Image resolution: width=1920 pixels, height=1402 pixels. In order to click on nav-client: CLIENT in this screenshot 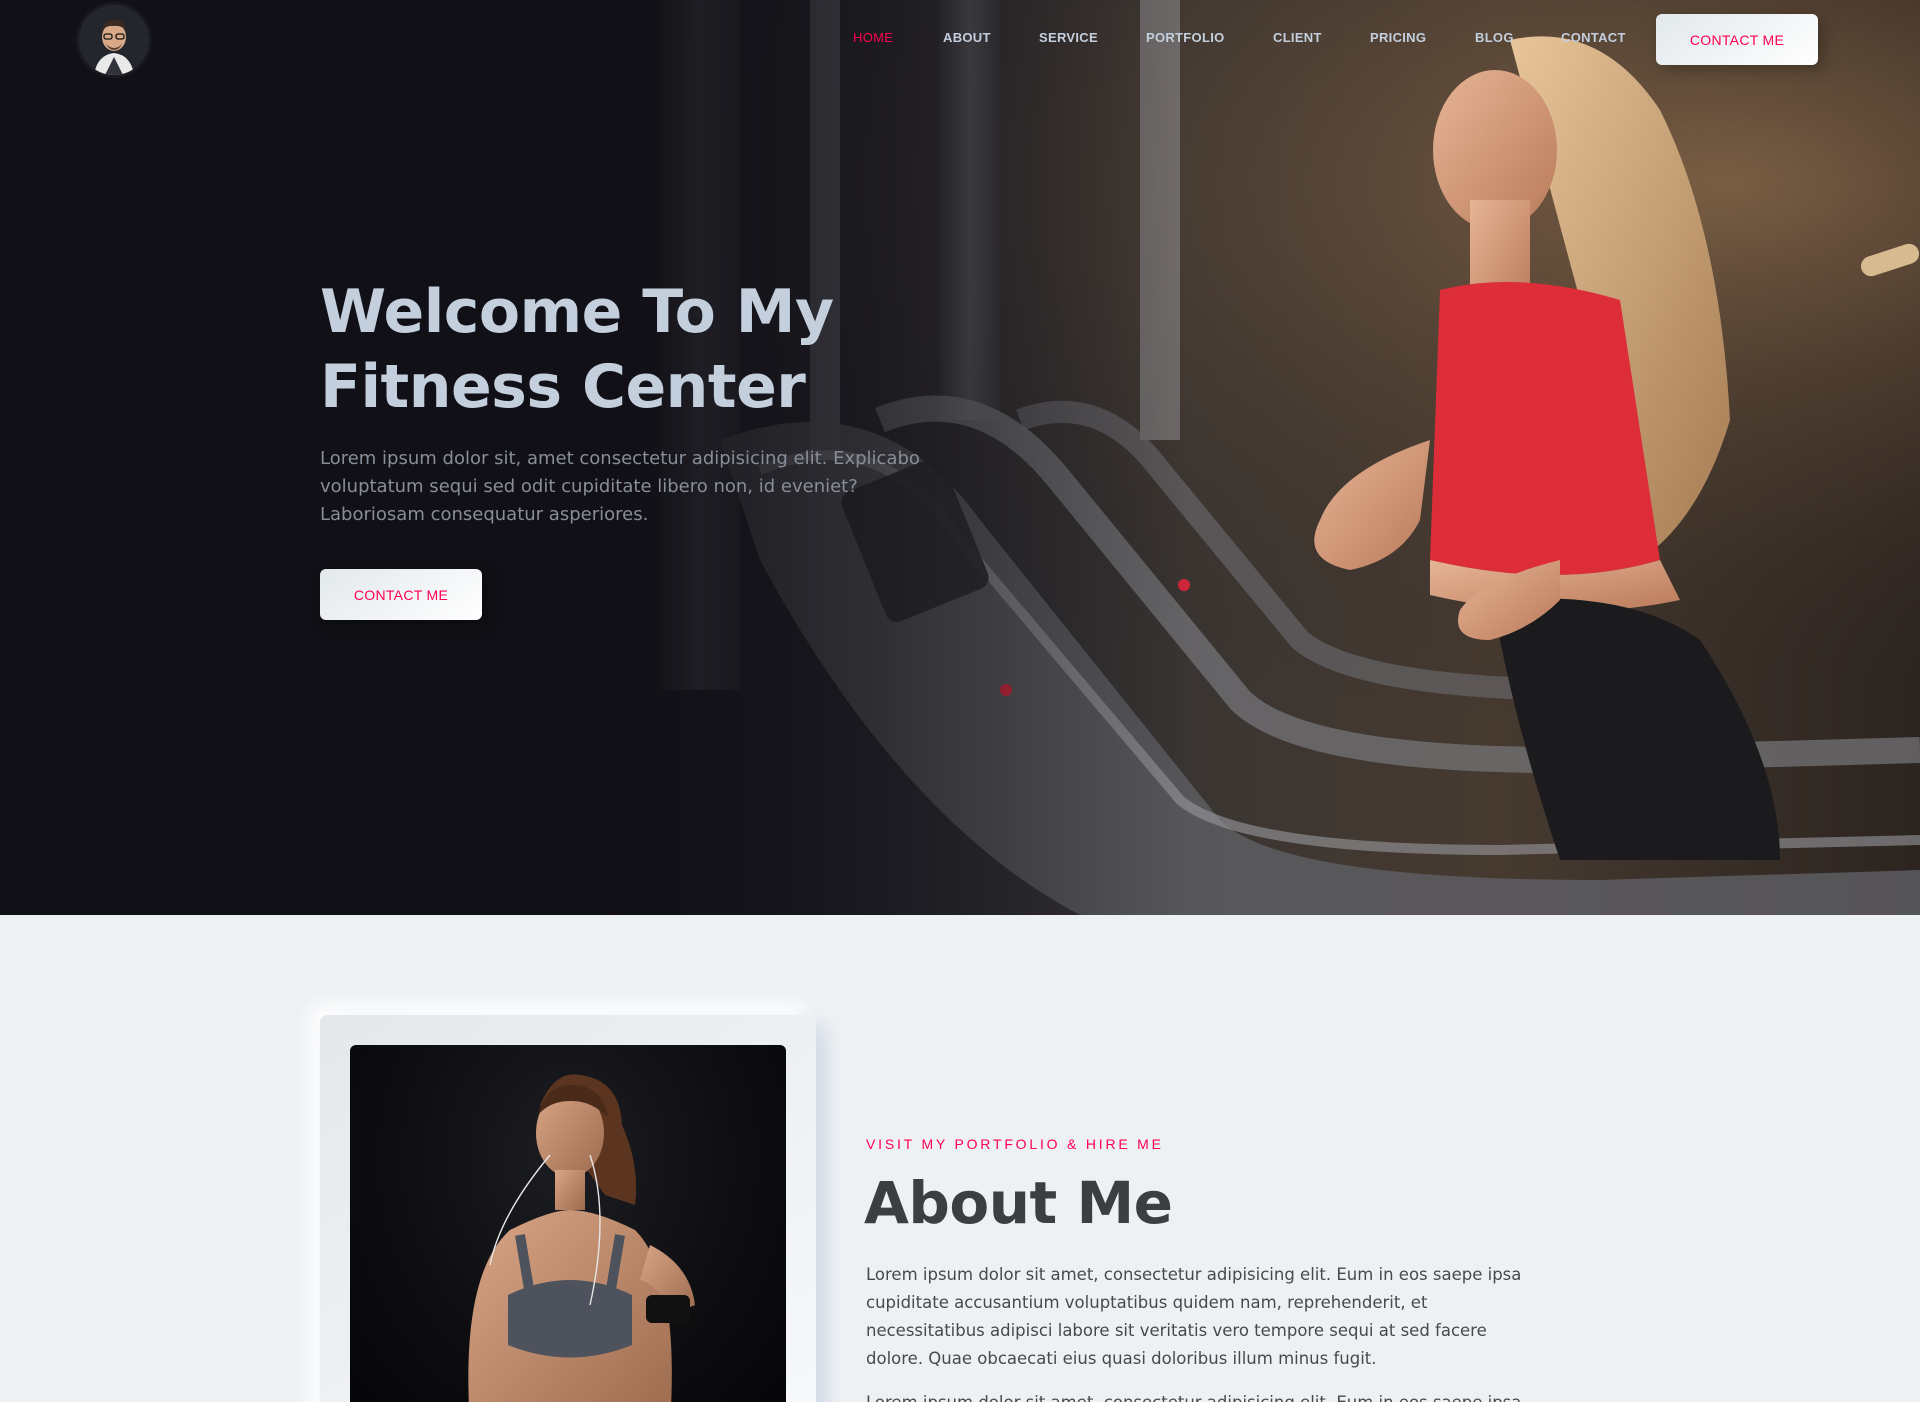, I will do `click(1297, 37)`.